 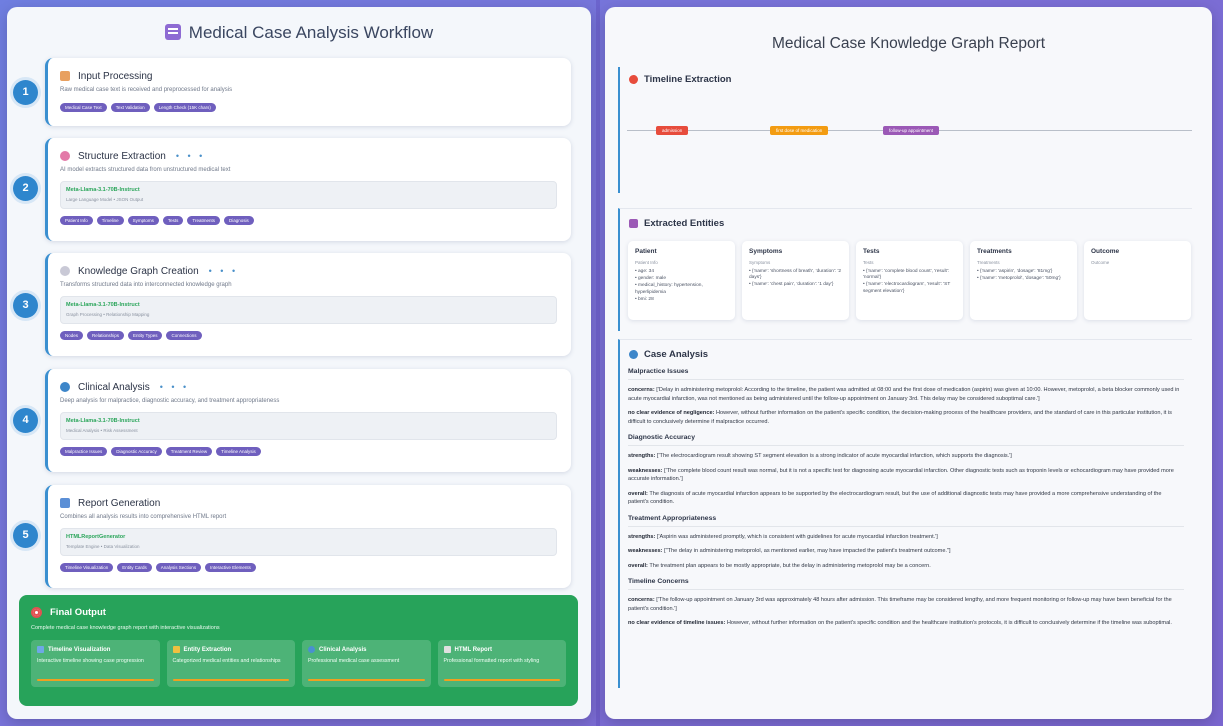 I want to click on step-number-1: 1, so click(x=25, y=92).